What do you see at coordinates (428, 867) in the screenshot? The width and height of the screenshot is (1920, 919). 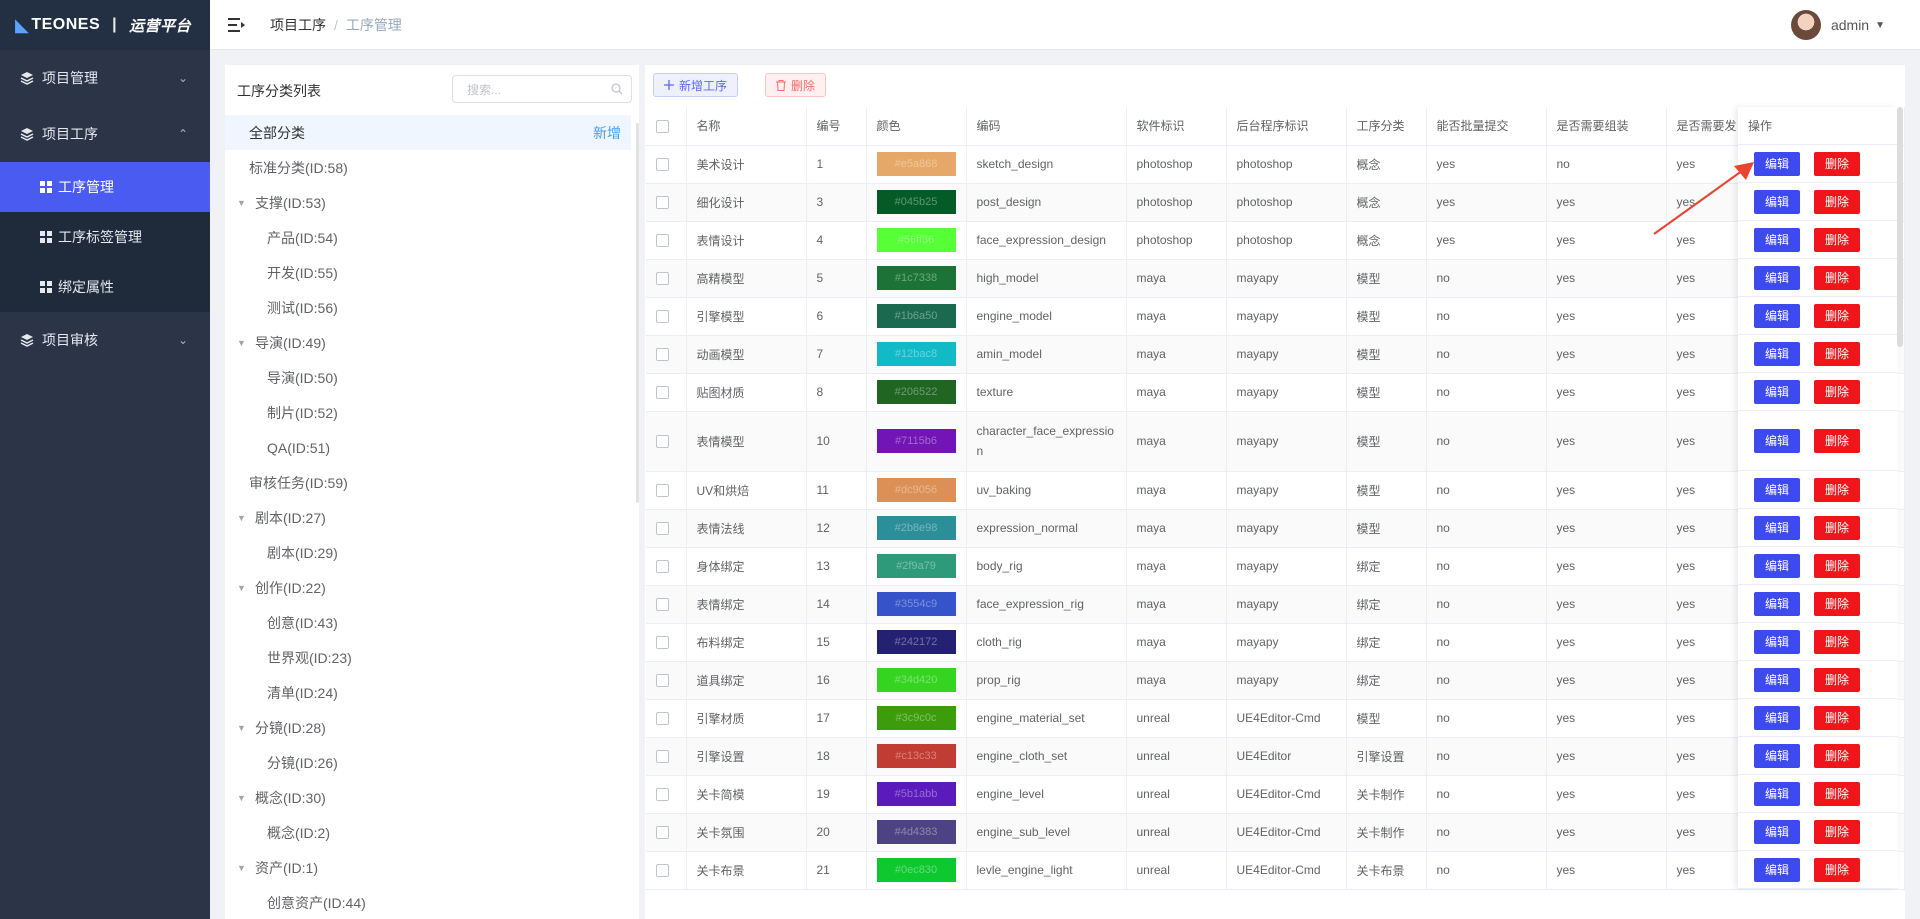 I see `tree-node: ▼ 资产(ID:1)` at bounding box center [428, 867].